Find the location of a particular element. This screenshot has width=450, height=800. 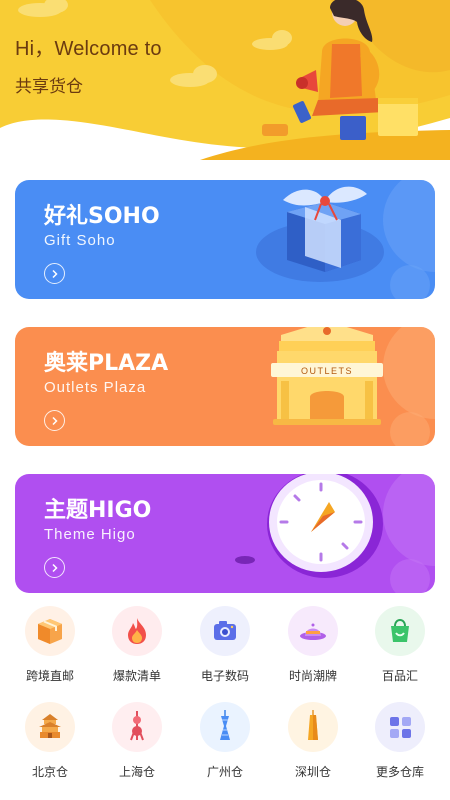

hat-icon is located at coordinates (313, 631).